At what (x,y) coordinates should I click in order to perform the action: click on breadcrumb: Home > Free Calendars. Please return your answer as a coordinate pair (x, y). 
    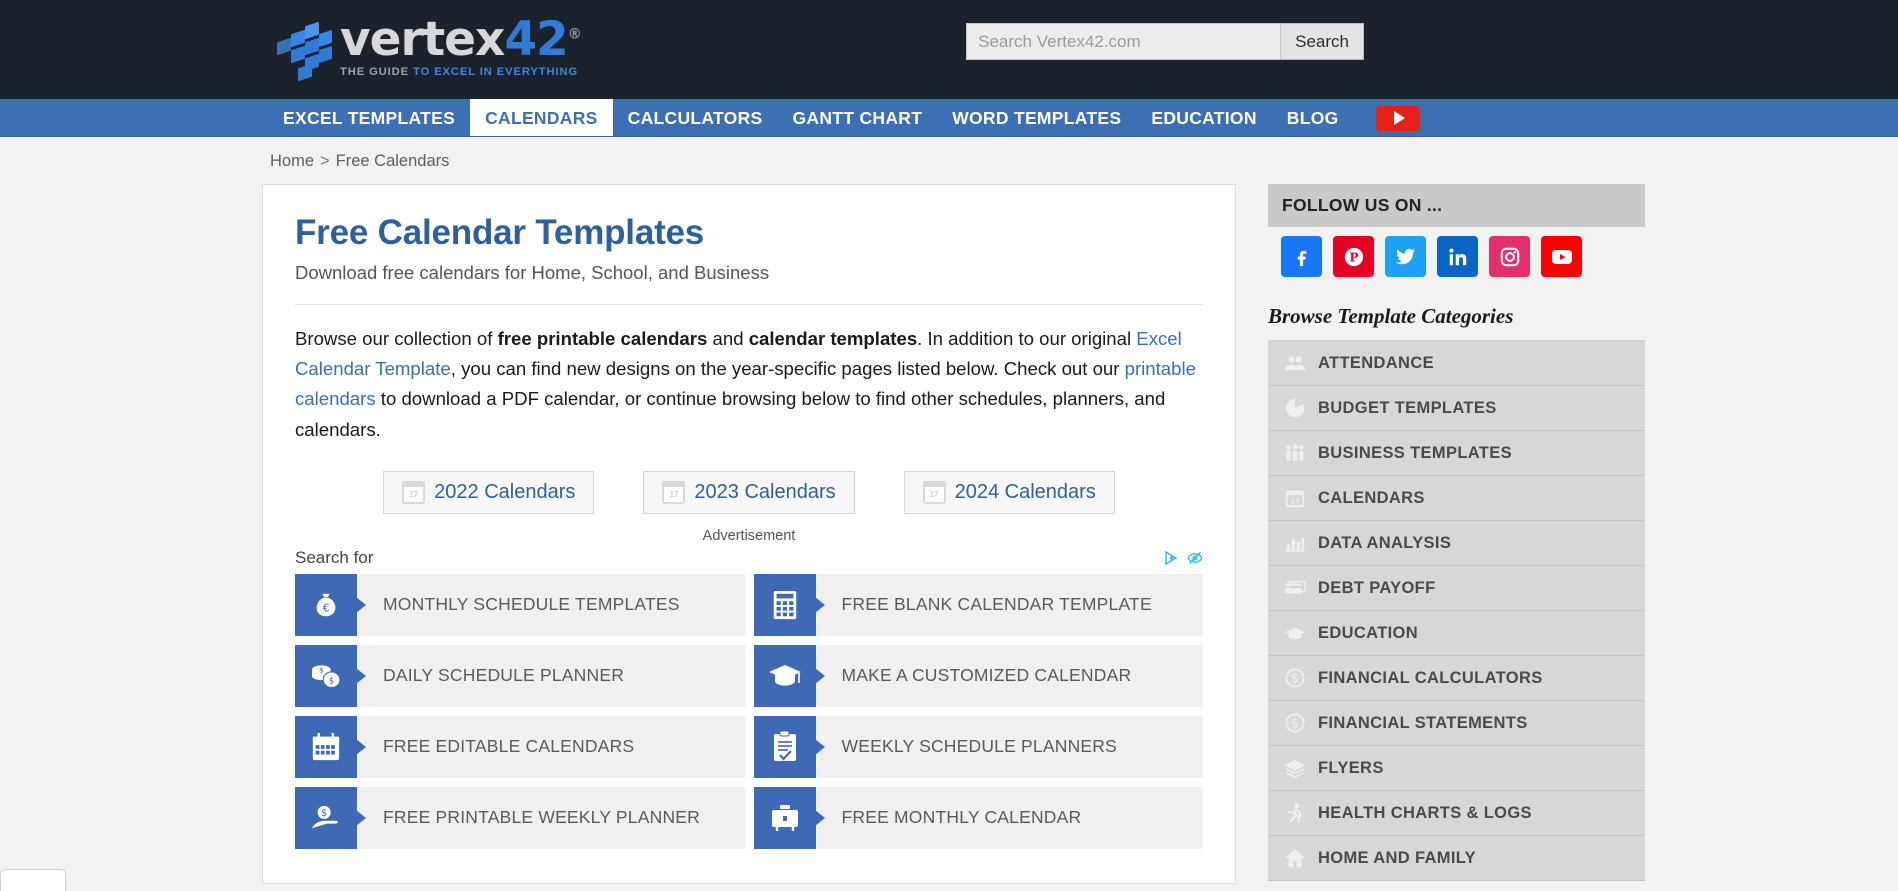
    Looking at the image, I should click on (949, 160).